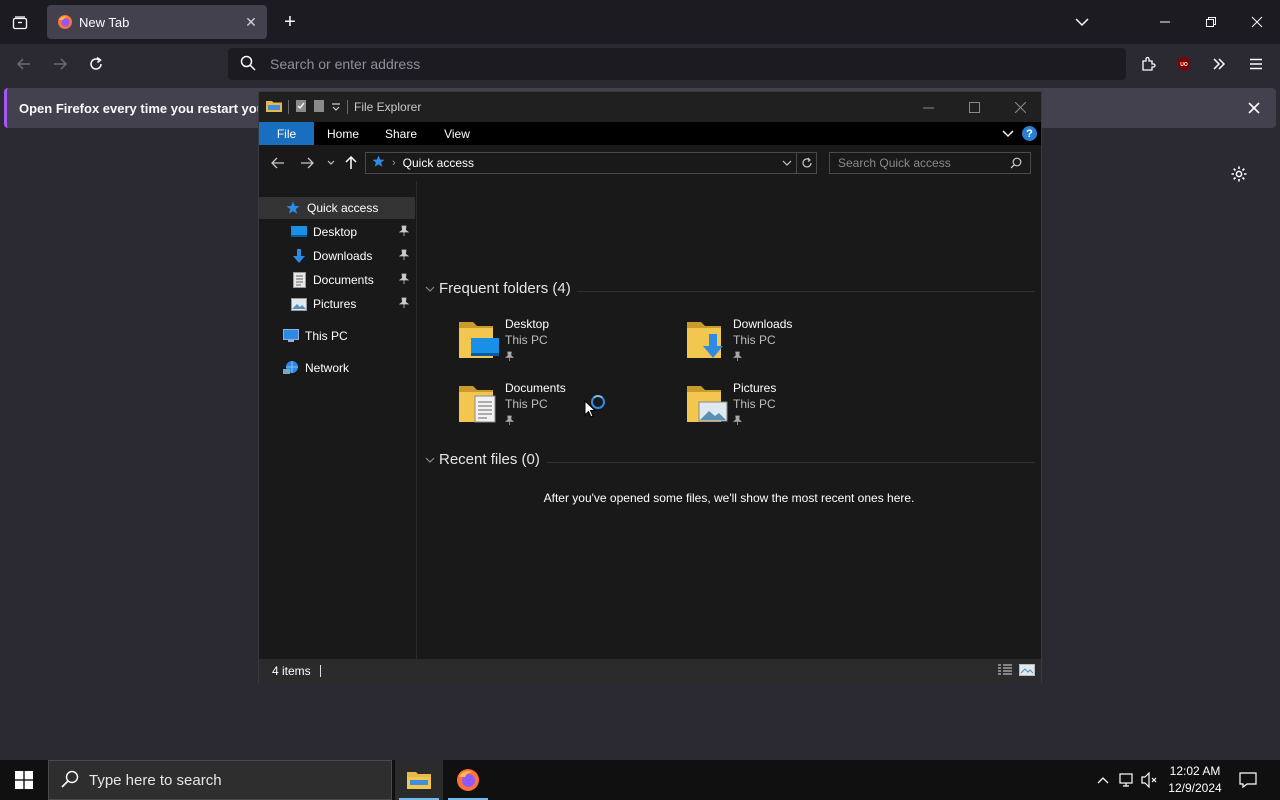 Image resolution: width=1280 pixels, height=800 pixels. I want to click on folder-tile-downloads: Downloads This PC, so click(787, 342).